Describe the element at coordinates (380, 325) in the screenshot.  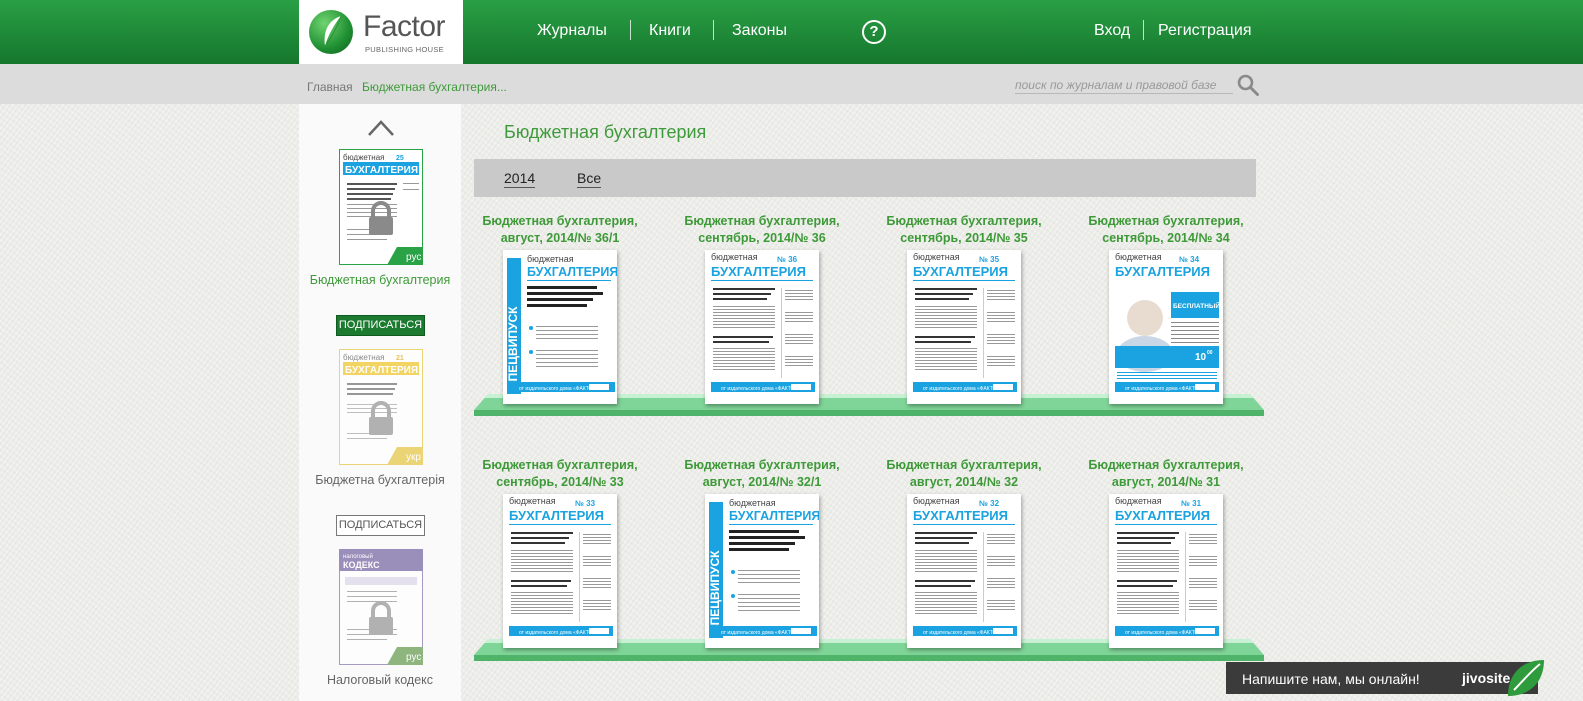
I see `subscribe-button-rus: ПОДПИСАТЬСЯ` at that location.